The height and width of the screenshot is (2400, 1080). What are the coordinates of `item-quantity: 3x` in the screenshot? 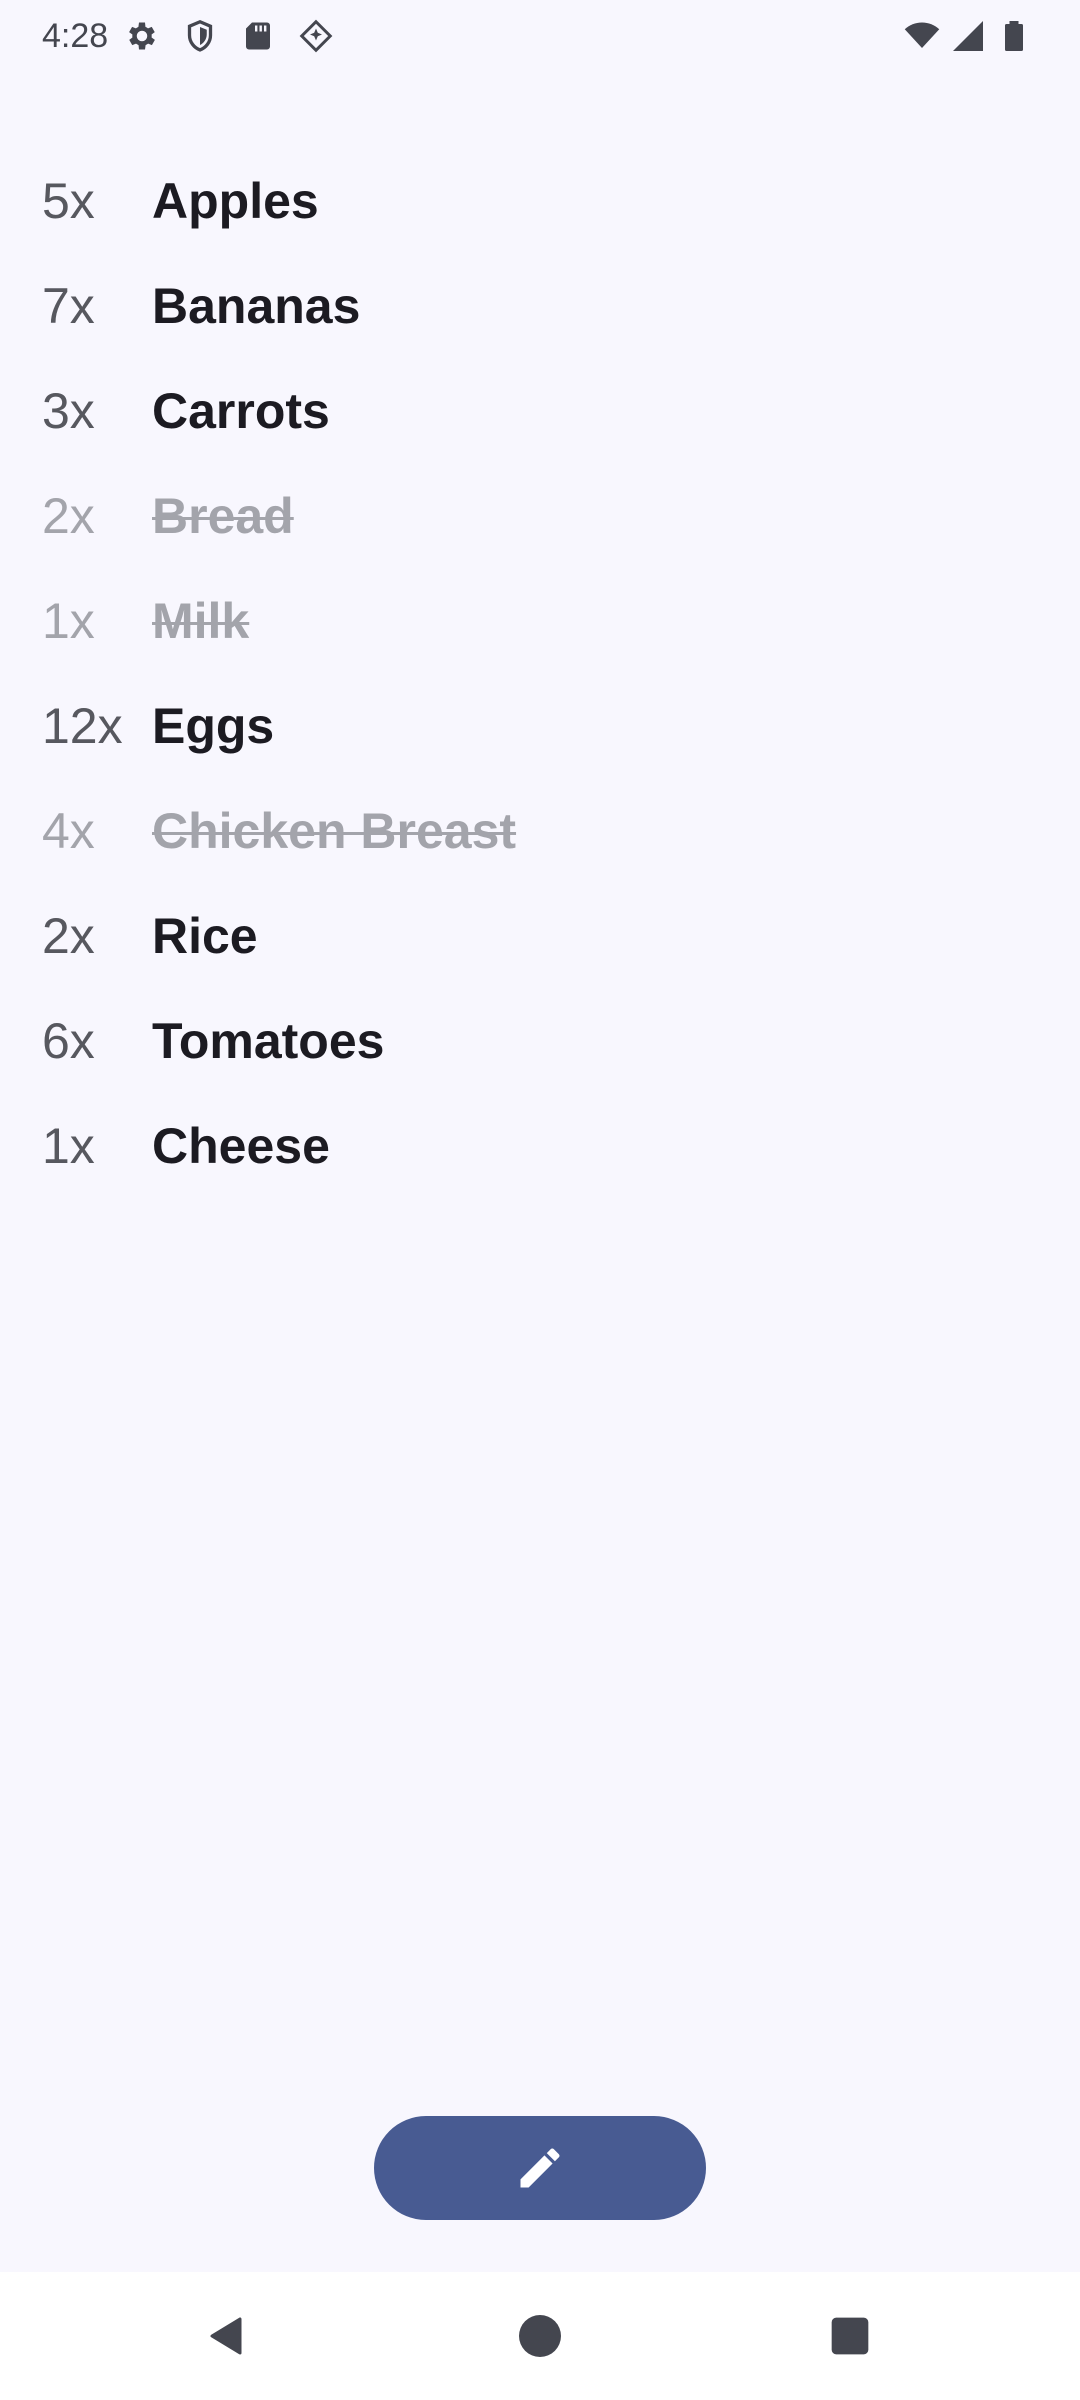 It's located at (68, 410).